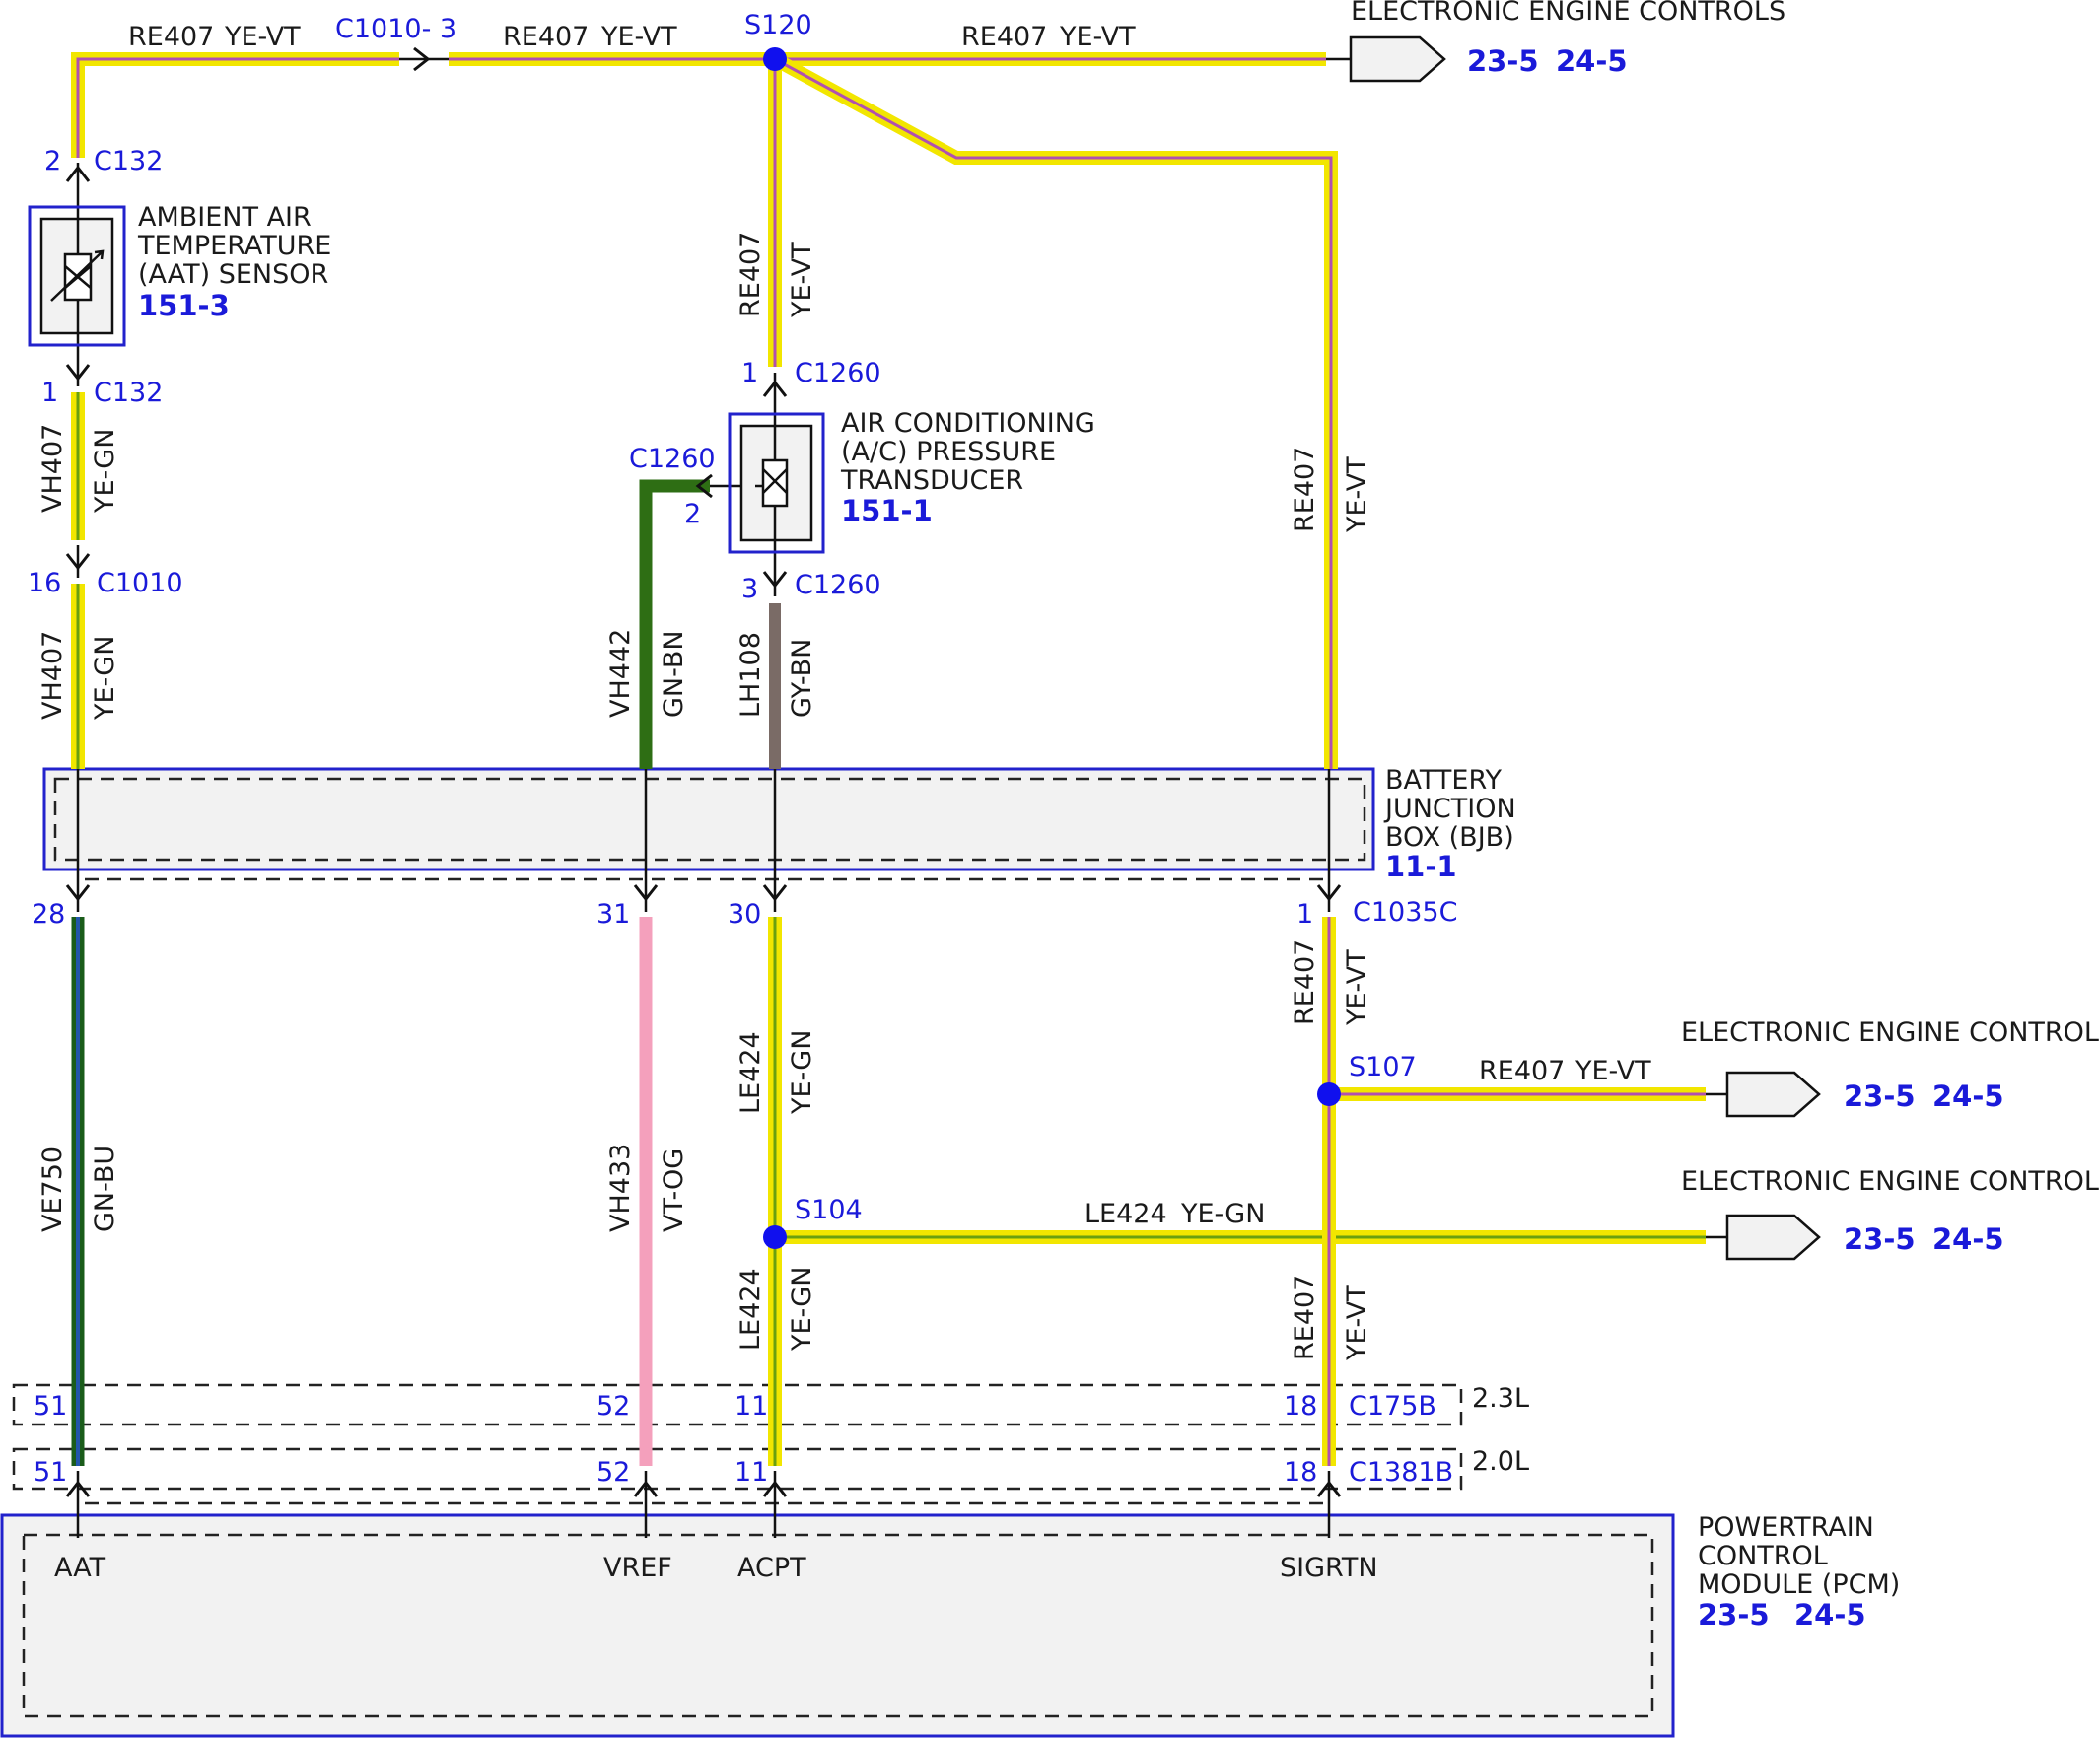  What do you see at coordinates (771, 1568) in the screenshot?
I see `pcm-pin-acpt: ACPT` at bounding box center [771, 1568].